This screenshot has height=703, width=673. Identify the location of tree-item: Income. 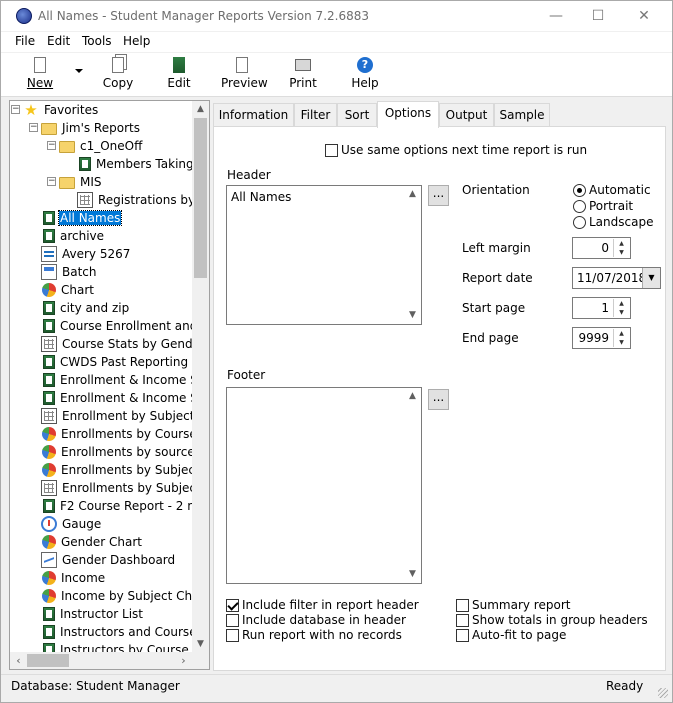
(73, 578).